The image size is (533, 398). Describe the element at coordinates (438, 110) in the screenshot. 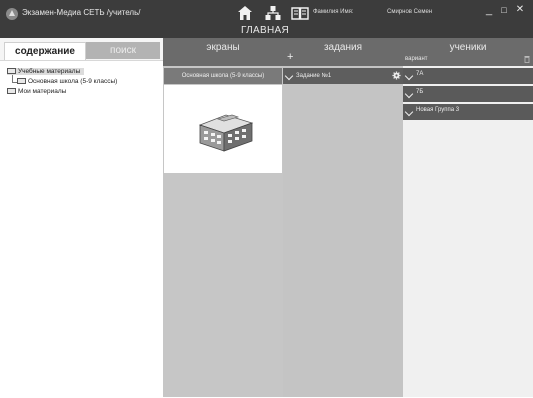

I see `group-label: Новая Группа 3` at that location.